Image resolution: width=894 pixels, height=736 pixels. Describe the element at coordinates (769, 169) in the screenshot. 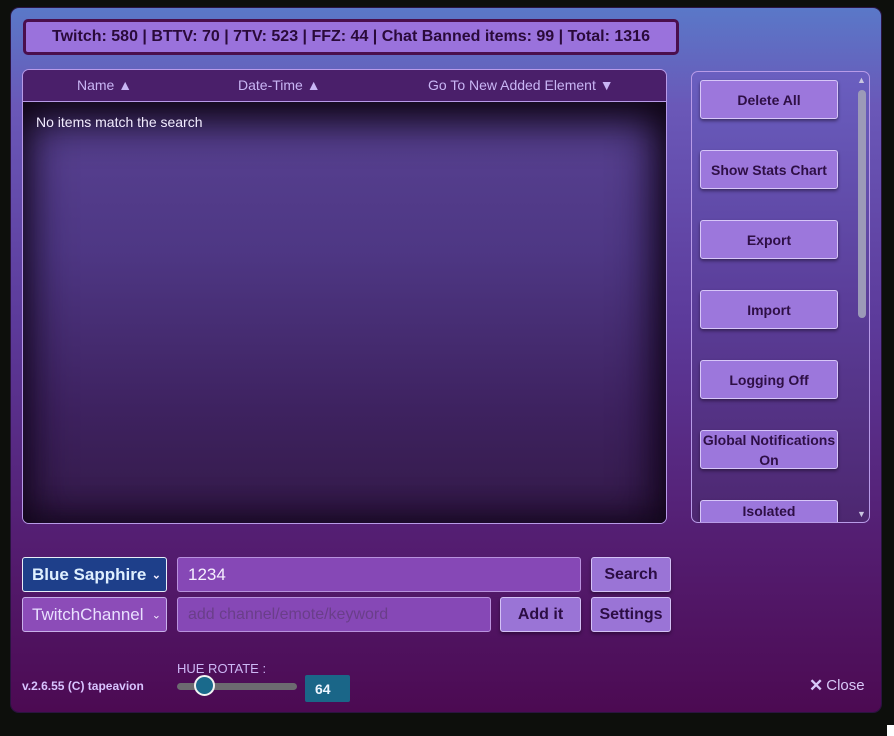

I see `show-stats-chart-button: Show Stats Chart` at that location.